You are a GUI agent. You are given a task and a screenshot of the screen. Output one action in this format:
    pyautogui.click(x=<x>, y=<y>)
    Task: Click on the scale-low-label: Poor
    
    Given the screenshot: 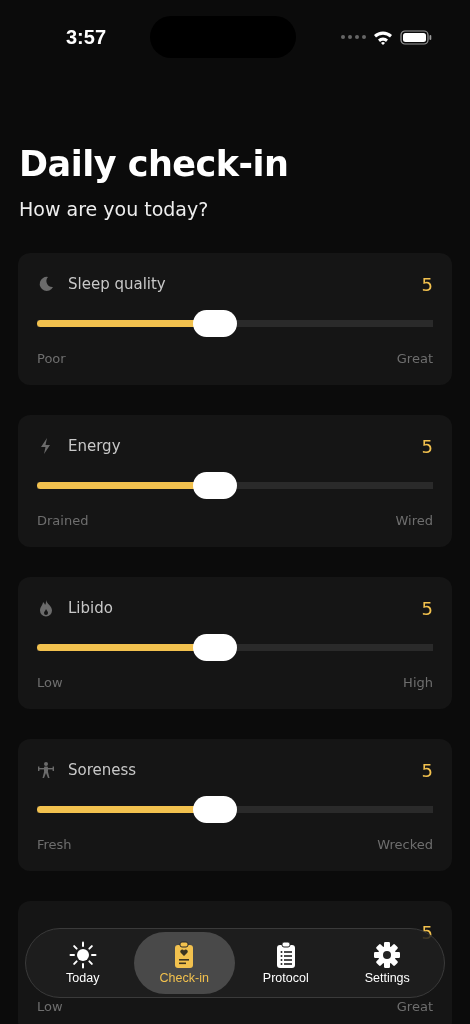 What is the action you would take?
    pyautogui.click(x=51, y=358)
    